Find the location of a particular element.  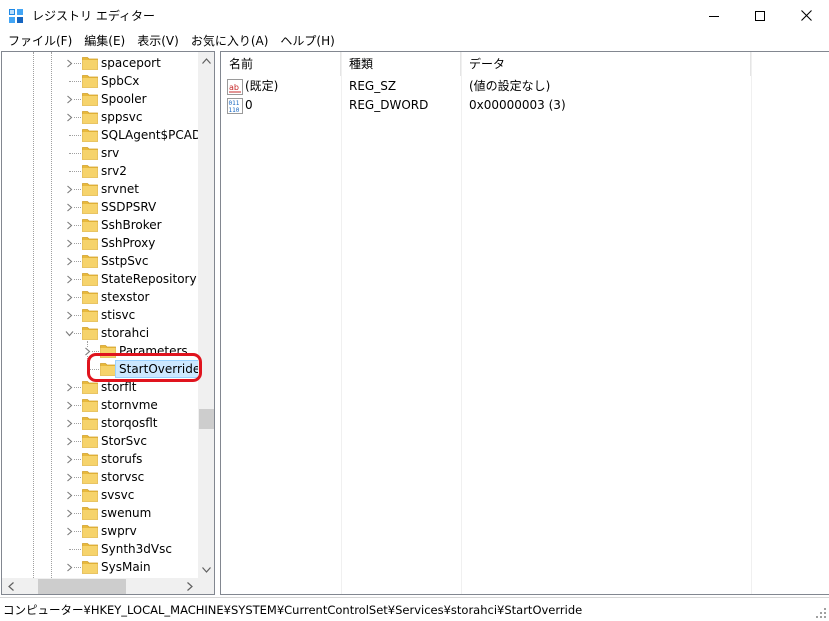

title-bar: レジストリ エディター is located at coordinates (414, 15).